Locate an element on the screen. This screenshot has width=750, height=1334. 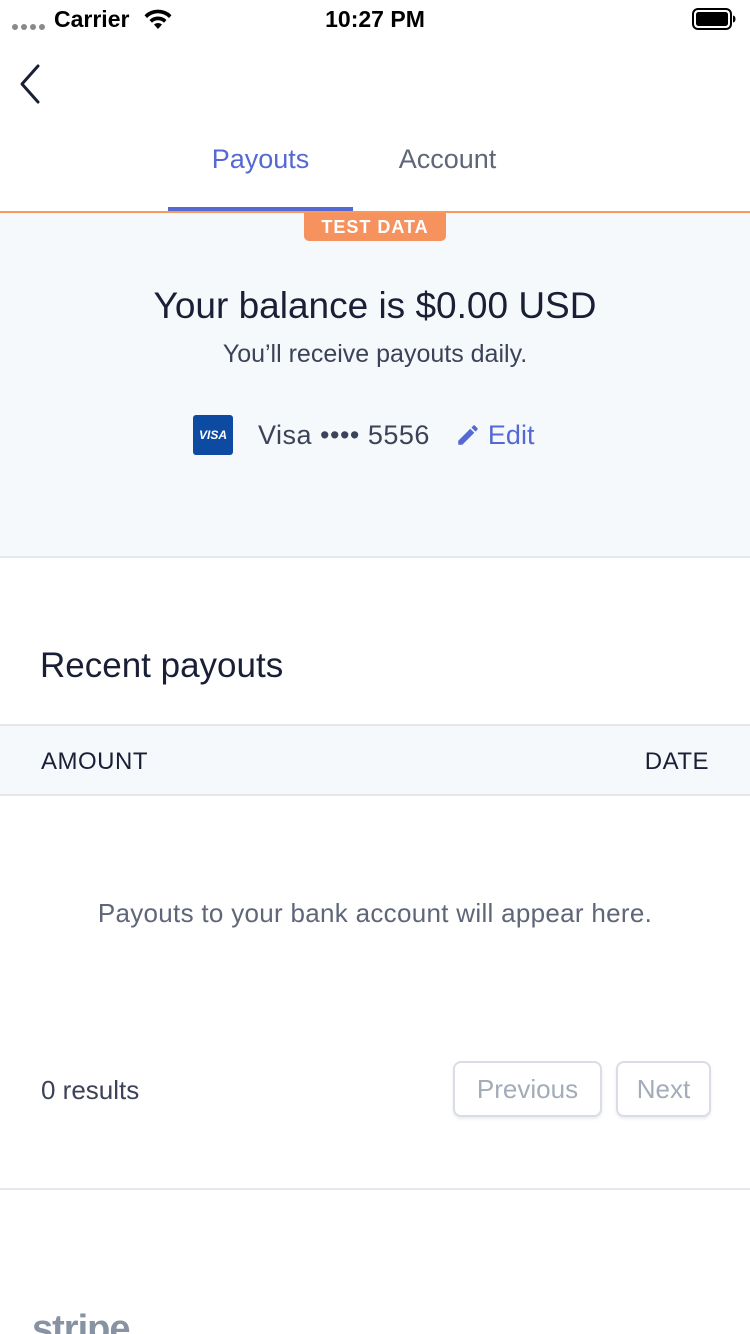
recent-payouts-title: Recent payouts is located at coordinates (162, 665).